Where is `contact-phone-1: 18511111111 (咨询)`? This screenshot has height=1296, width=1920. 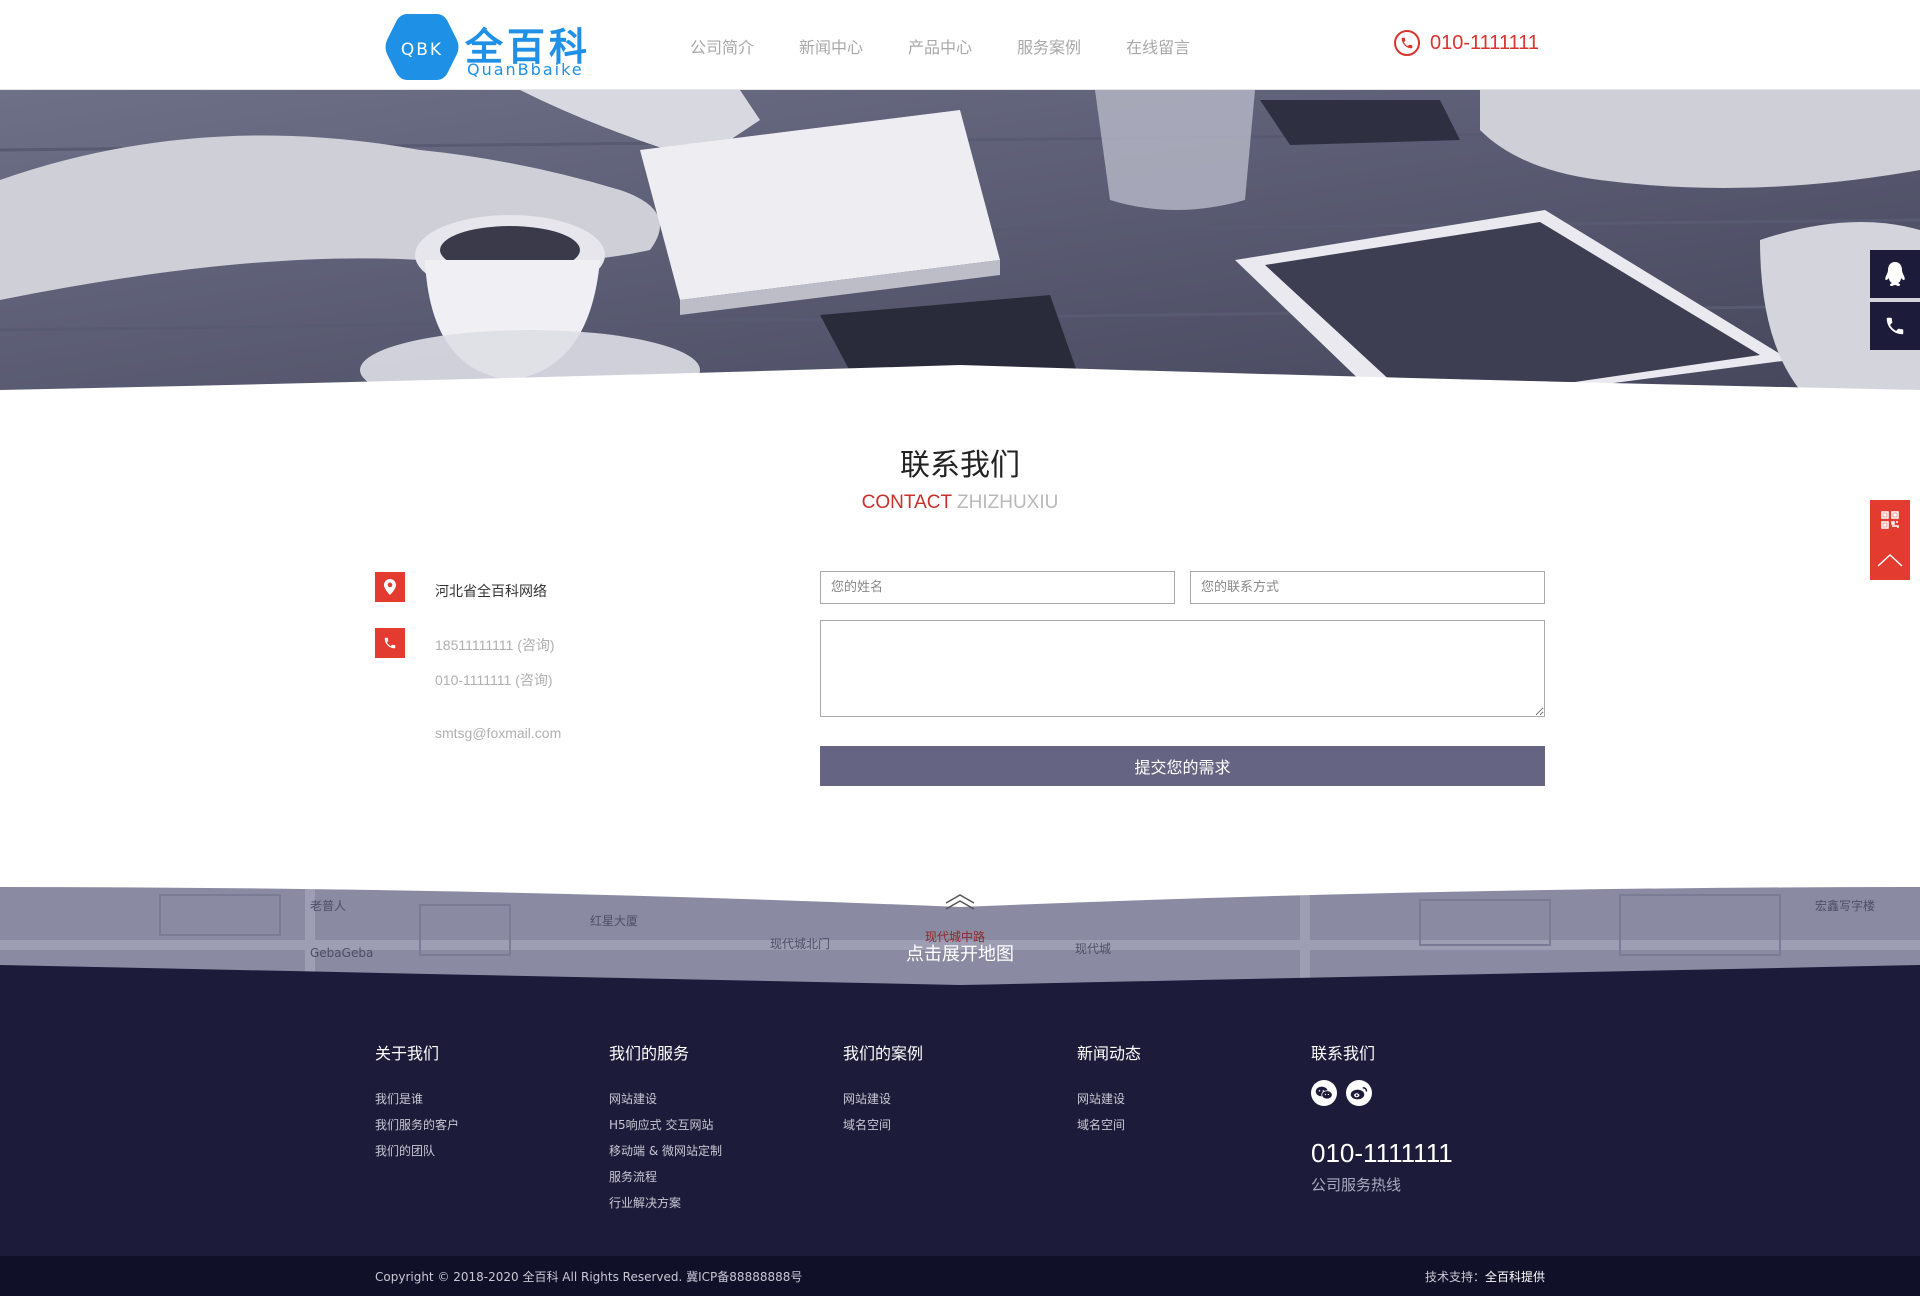
contact-phone-1: 18511111111 (咨询) is located at coordinates (495, 645).